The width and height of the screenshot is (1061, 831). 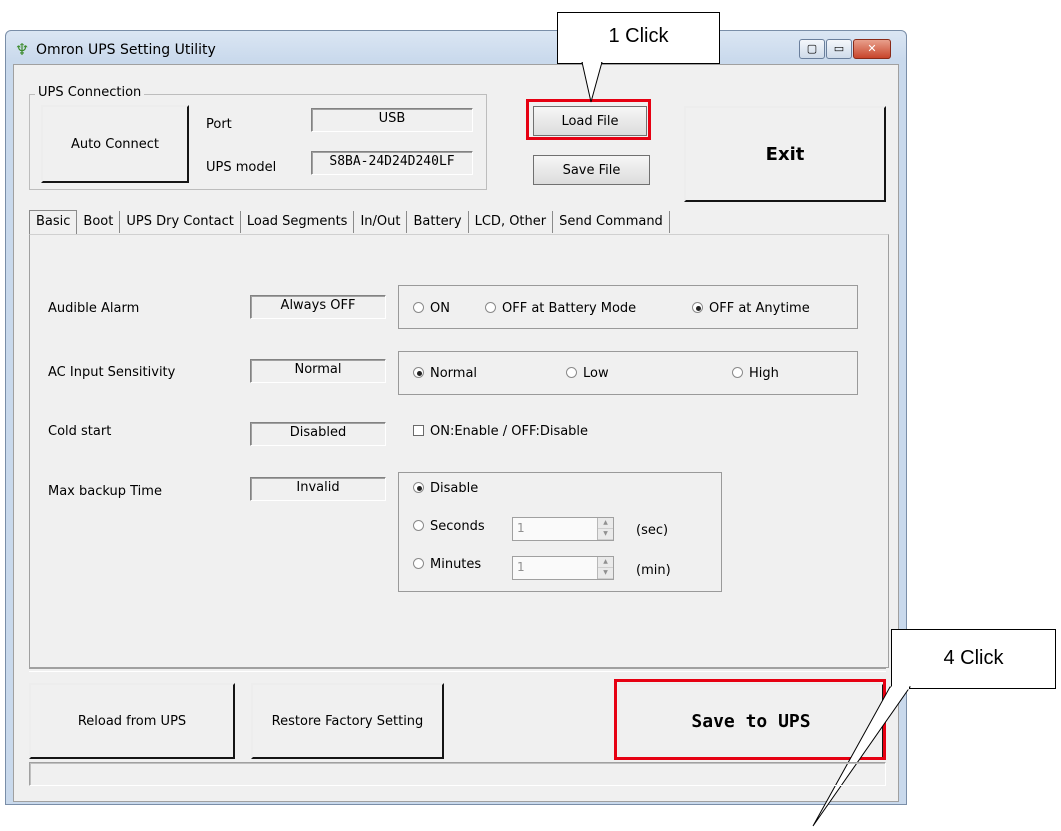 What do you see at coordinates (115, 144) in the screenshot?
I see `auto-connect-button: Auto Connect` at bounding box center [115, 144].